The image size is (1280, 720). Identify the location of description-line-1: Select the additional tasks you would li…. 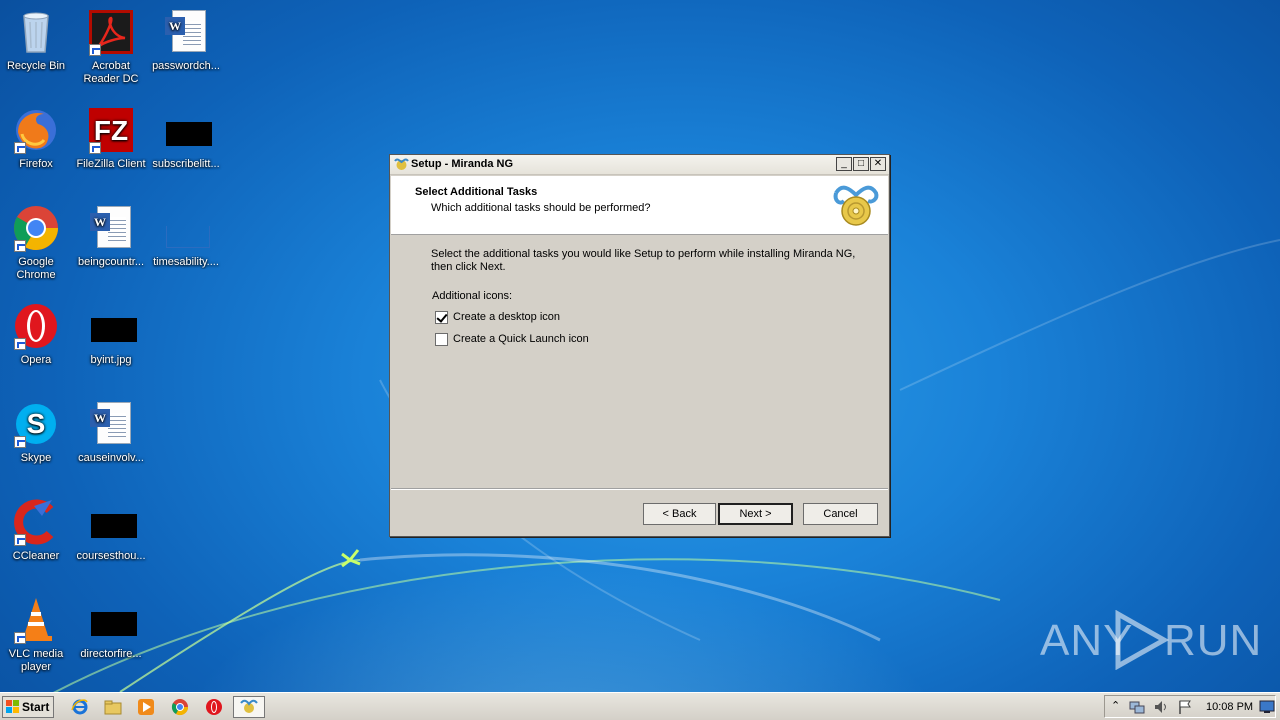
(643, 254).